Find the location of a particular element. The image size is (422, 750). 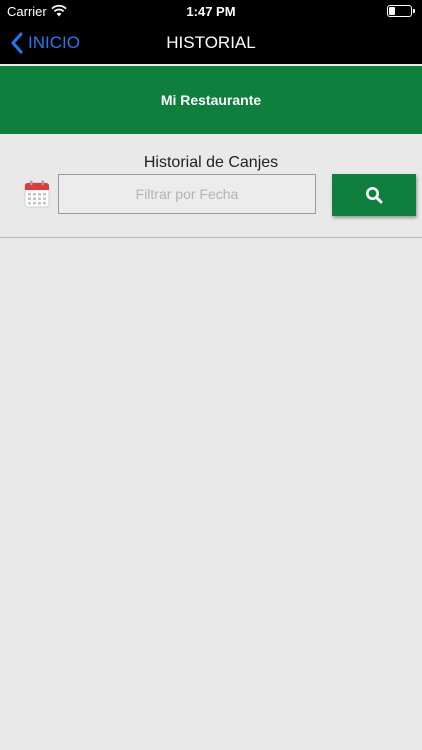

restaurant-banner: Mi Restaurante is located at coordinates (211, 100).